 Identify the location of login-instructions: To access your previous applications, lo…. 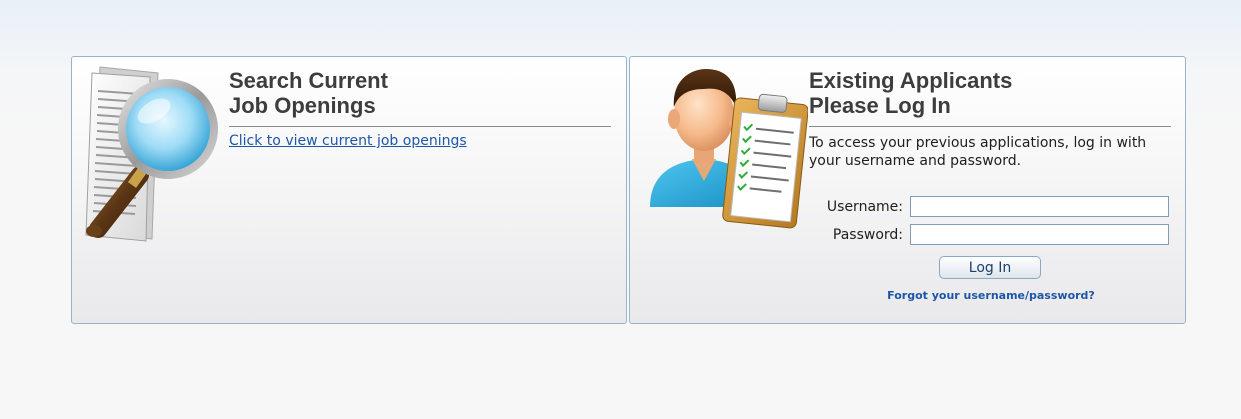
(978, 152).